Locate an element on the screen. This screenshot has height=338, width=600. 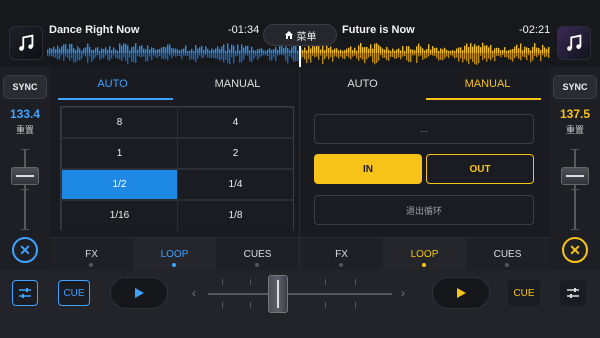
deck-b-close-loop-button: ✕ is located at coordinates (575, 250).